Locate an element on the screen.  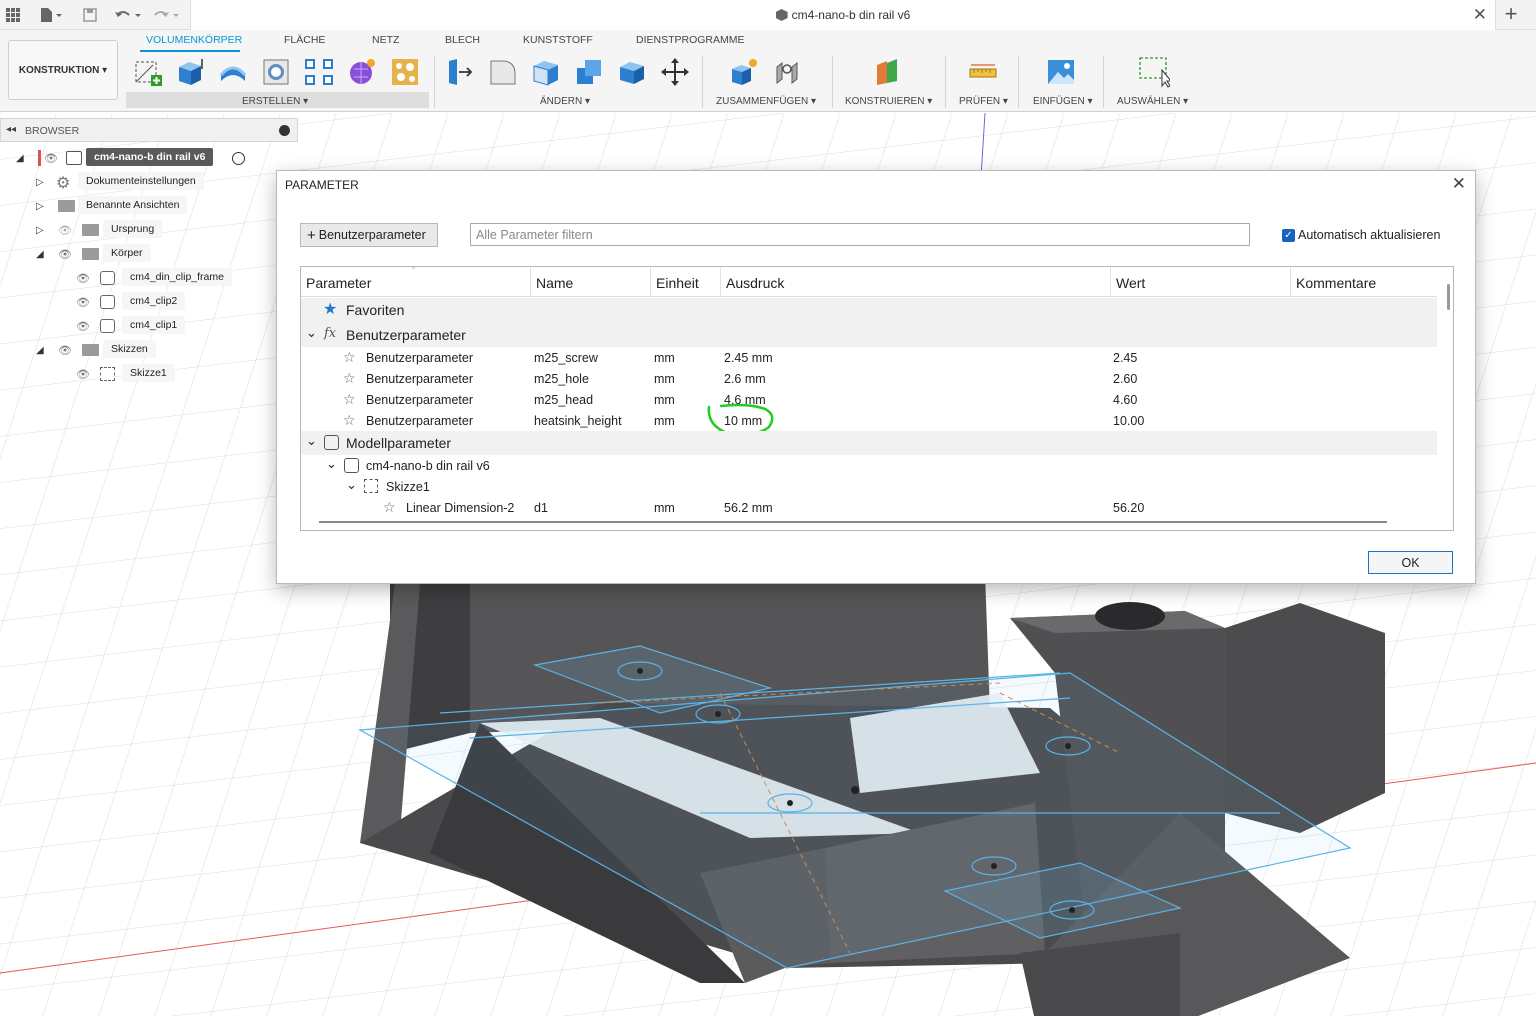
tree-item-body: 👁 cm4_clip1 is located at coordinates (130, 326).